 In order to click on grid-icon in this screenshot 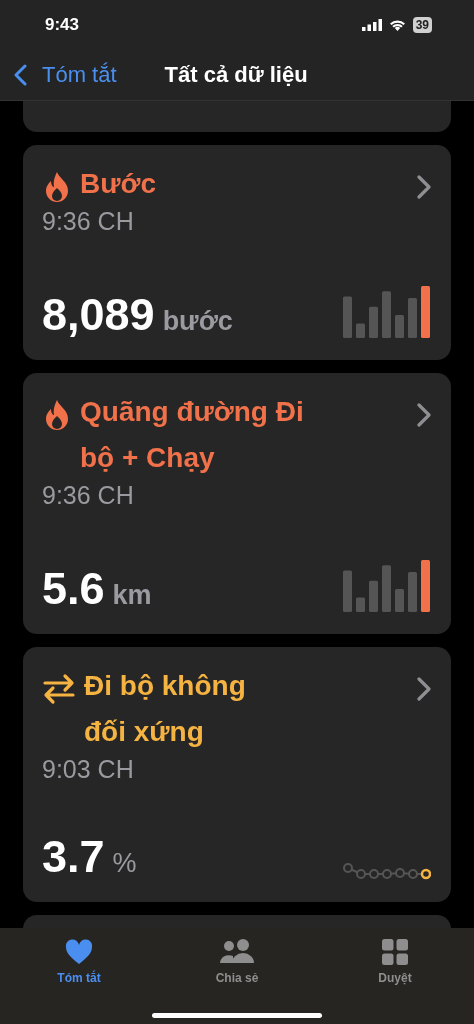, I will do `click(395, 952)`.